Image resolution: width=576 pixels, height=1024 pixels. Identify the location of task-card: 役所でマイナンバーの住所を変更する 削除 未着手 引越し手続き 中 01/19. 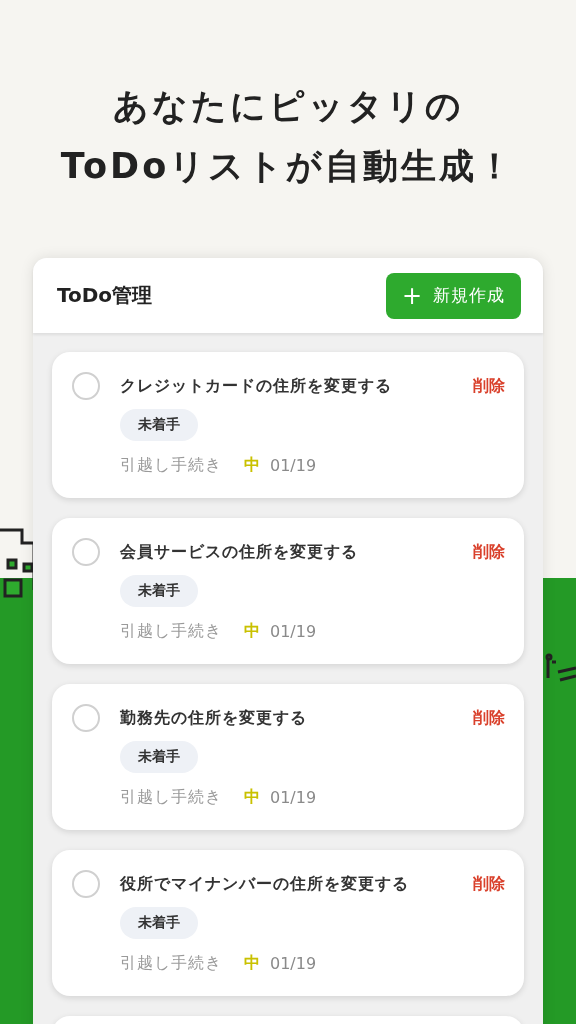
(288, 923).